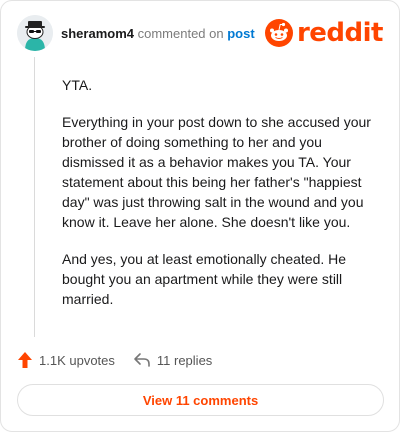  I want to click on thread-line, so click(34, 197).